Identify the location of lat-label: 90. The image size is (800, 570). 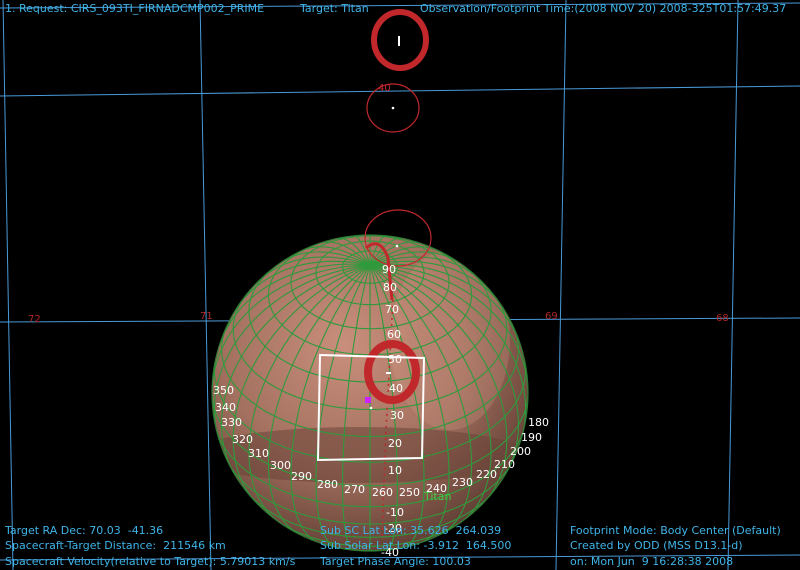
(389, 269).